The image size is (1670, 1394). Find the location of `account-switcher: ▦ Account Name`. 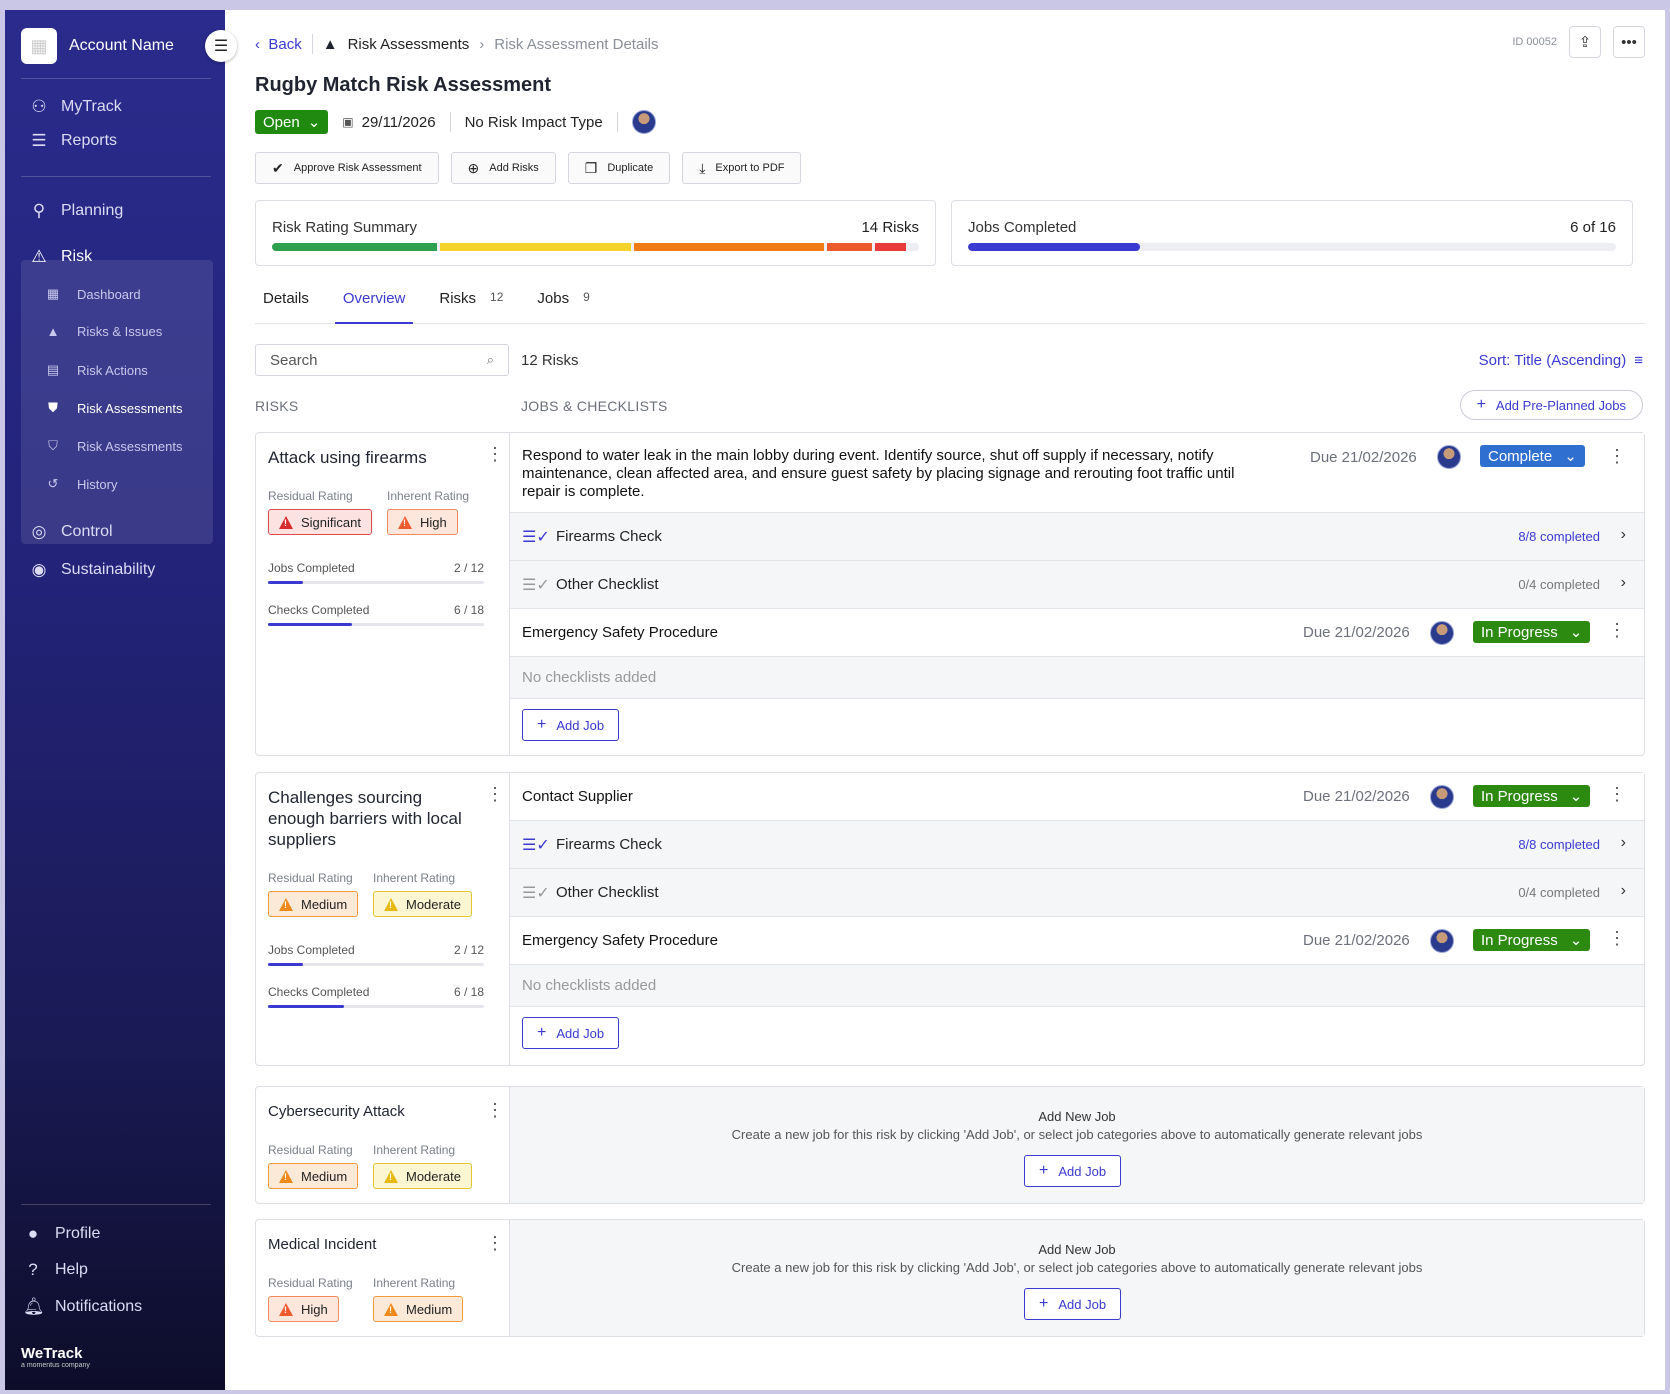

account-switcher: ▦ Account Name is located at coordinates (97, 46).